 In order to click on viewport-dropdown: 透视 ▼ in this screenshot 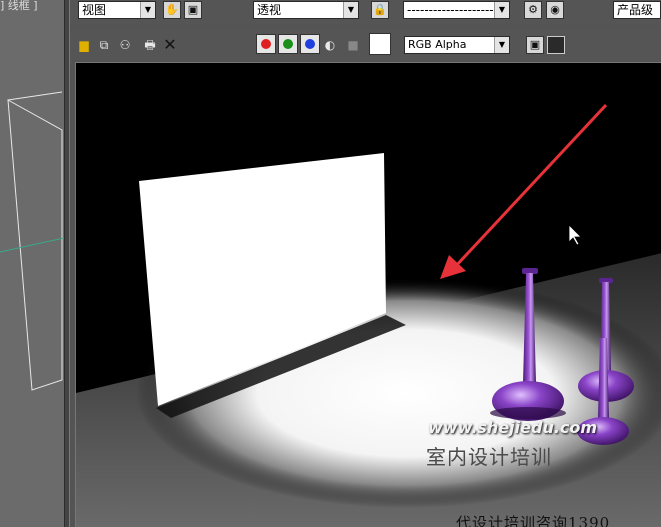, I will do `click(306, 10)`.